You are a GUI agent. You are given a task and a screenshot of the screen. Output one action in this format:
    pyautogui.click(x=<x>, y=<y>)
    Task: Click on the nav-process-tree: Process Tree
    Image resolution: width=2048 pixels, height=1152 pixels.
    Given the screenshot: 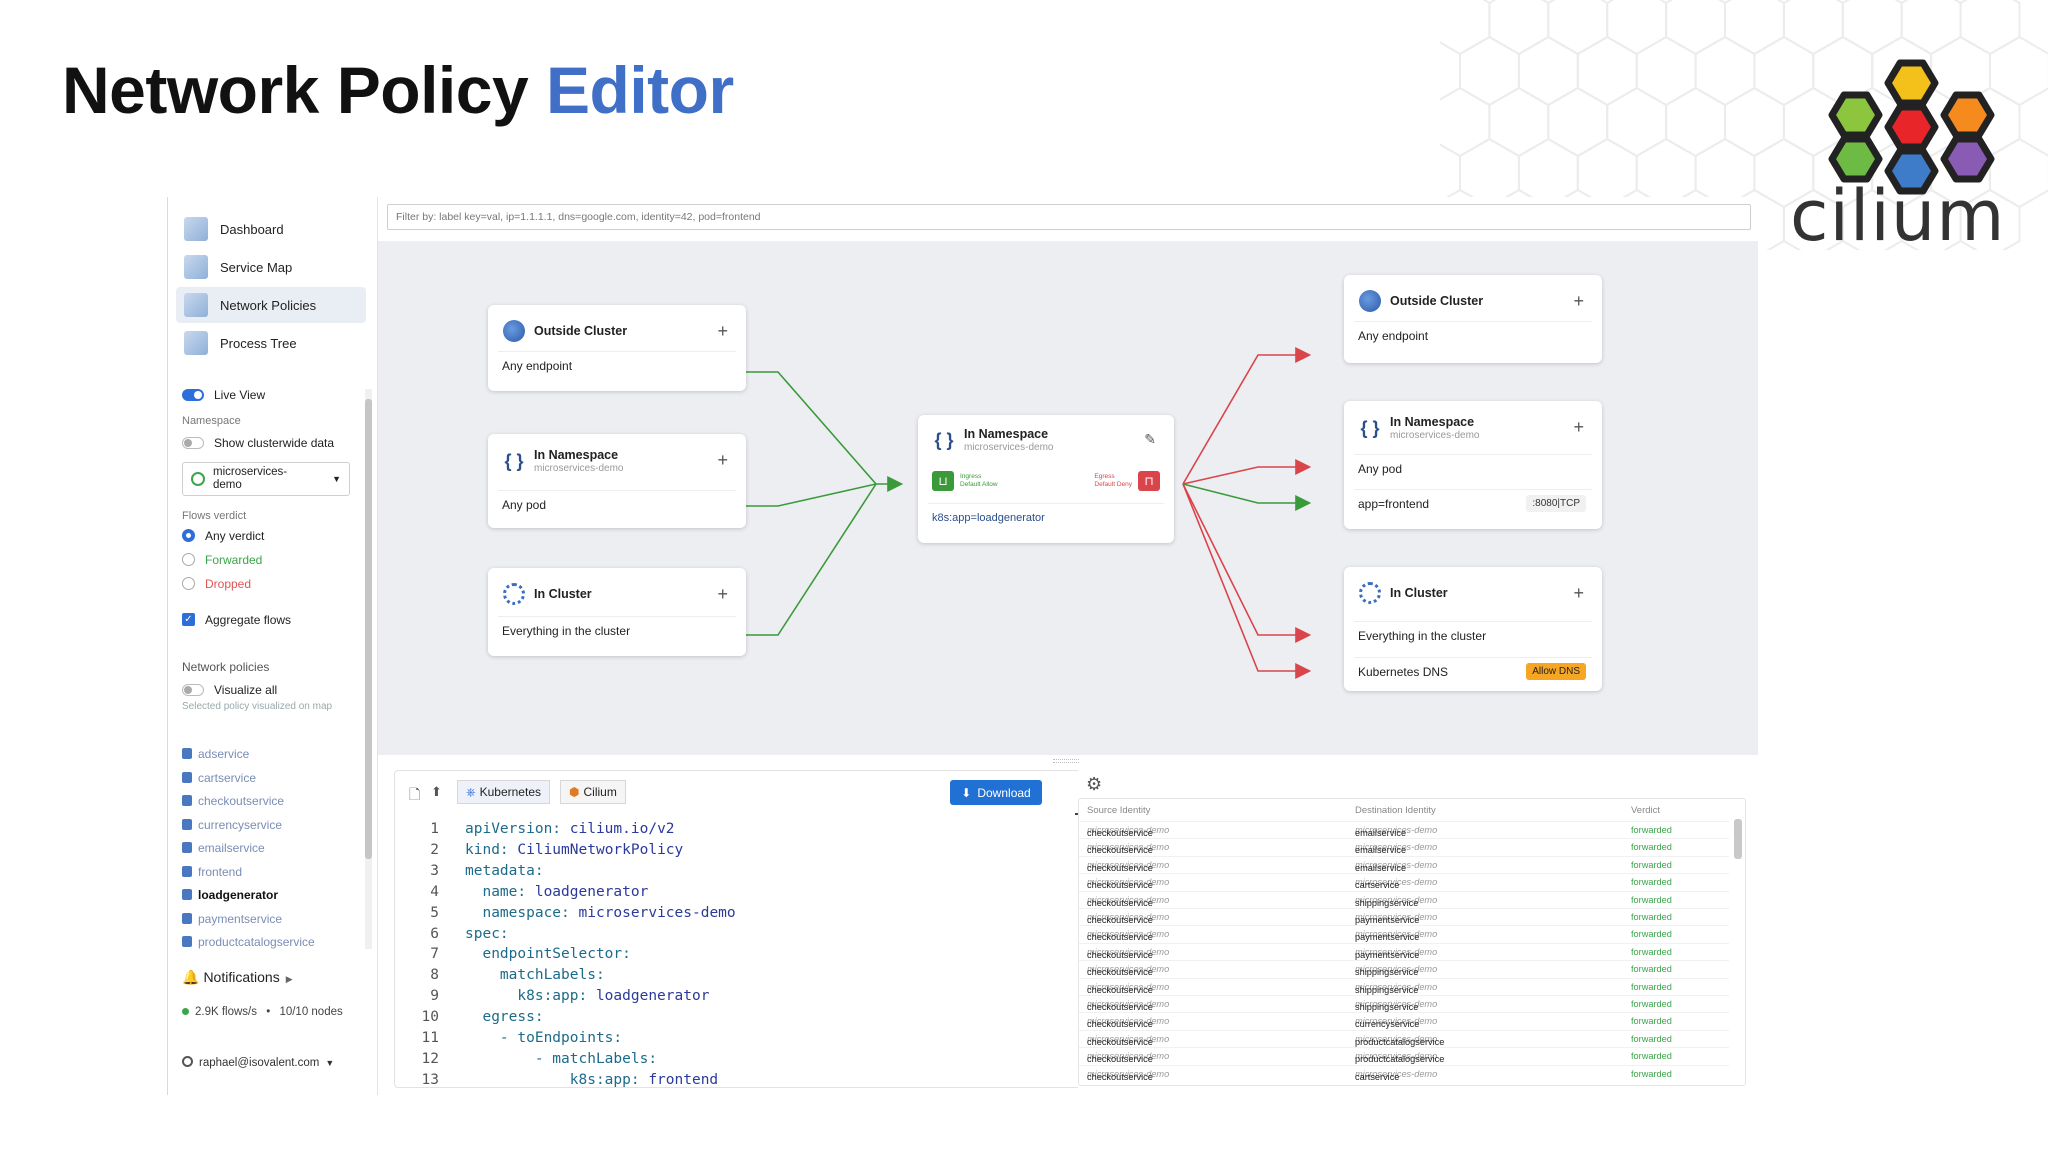 What is the action you would take?
    pyautogui.click(x=271, y=343)
    